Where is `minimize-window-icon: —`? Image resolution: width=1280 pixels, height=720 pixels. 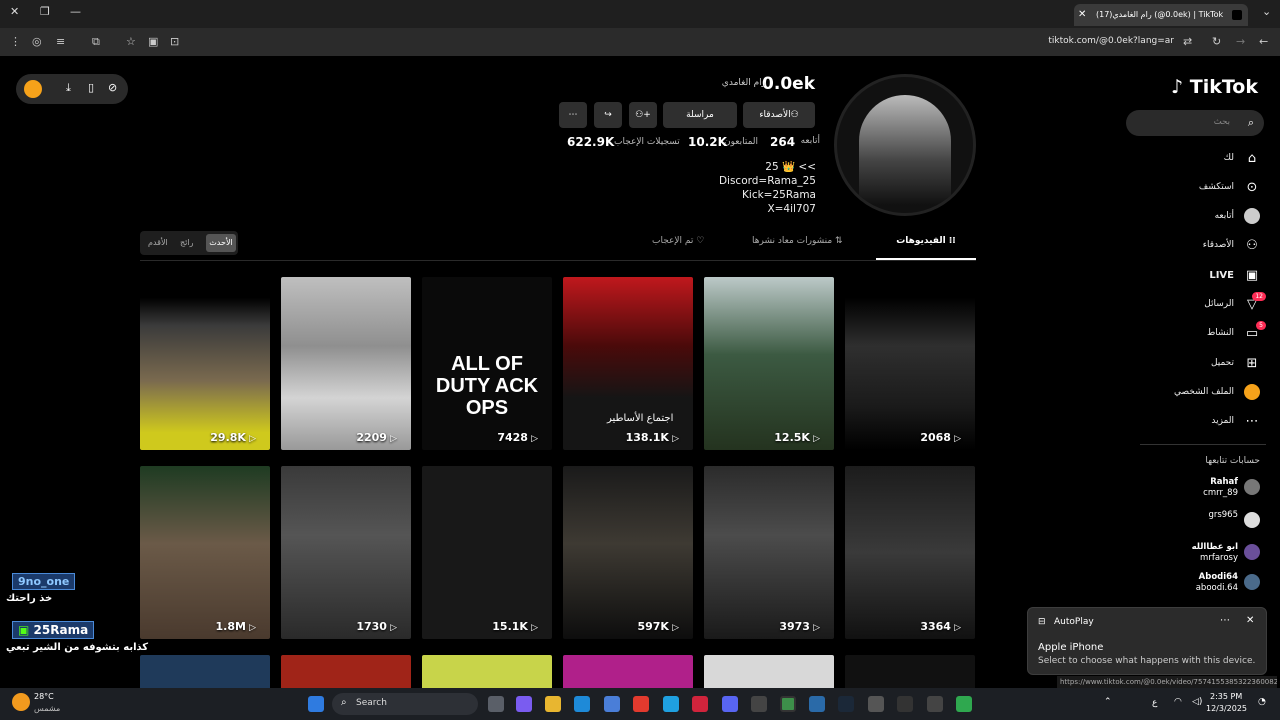 minimize-window-icon: — is located at coordinates (75, 11).